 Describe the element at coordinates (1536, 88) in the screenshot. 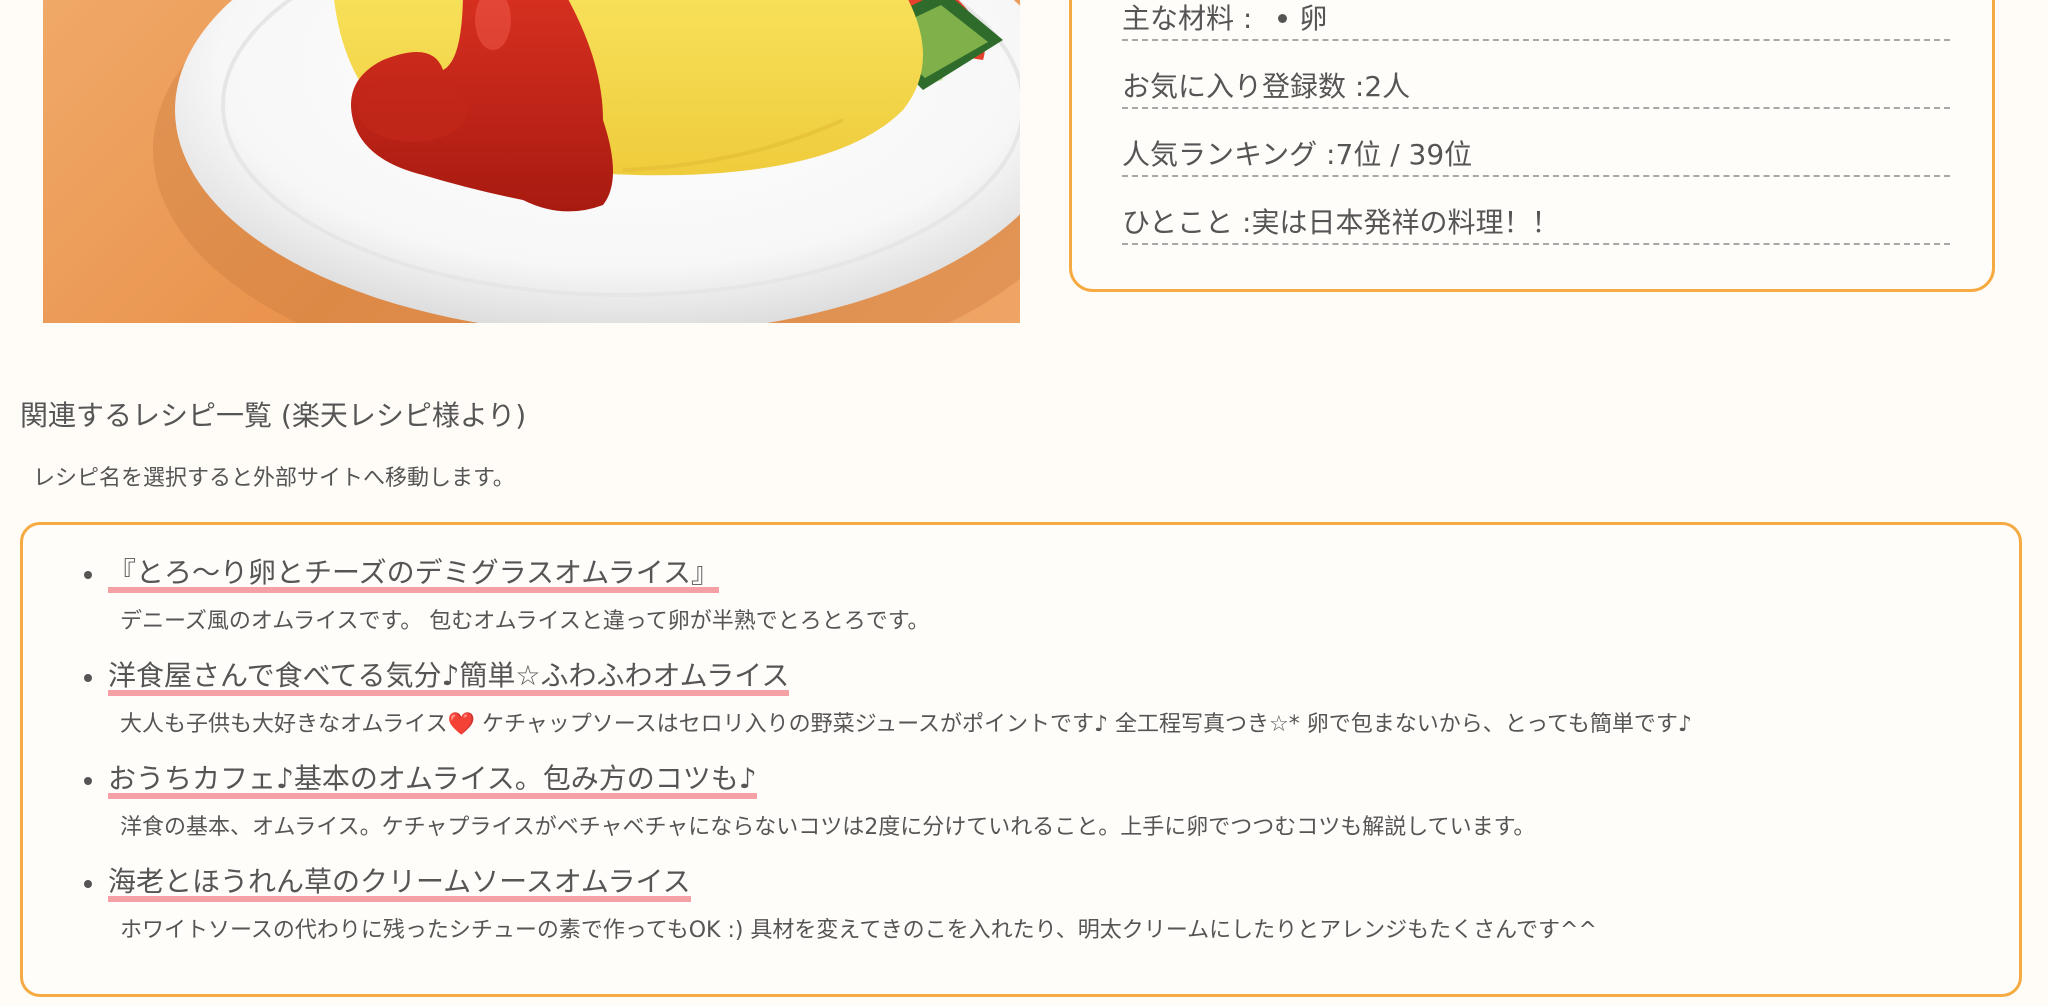

I see `favorites-row: お気に入り登録数 :2人` at that location.